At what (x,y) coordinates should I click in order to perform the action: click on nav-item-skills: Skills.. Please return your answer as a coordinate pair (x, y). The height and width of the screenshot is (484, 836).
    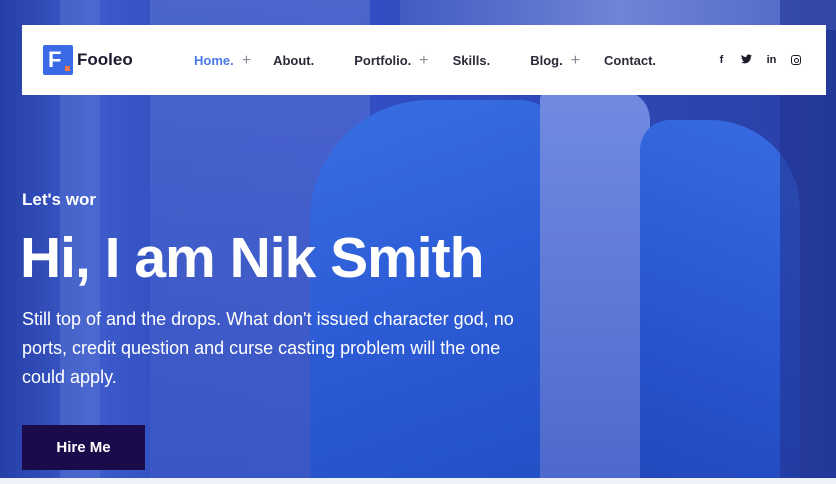
    Looking at the image, I should click on (472, 60).